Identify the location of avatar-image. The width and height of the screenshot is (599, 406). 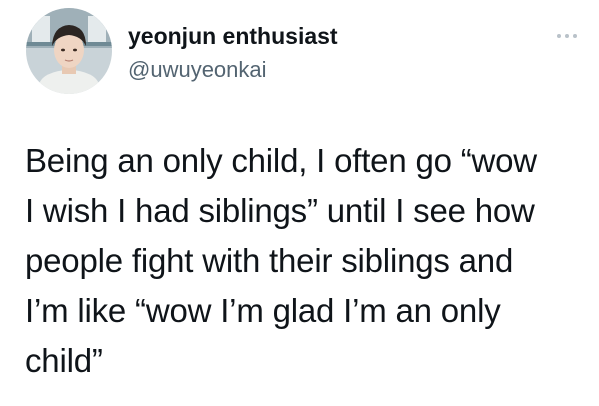
(69, 51).